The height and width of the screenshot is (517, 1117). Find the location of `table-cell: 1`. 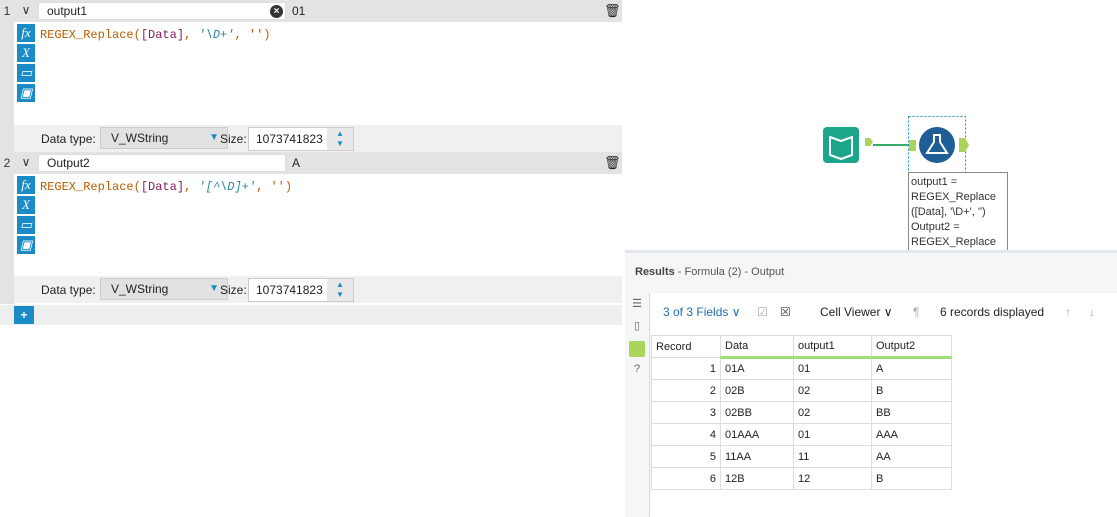

table-cell: 1 is located at coordinates (686, 368).